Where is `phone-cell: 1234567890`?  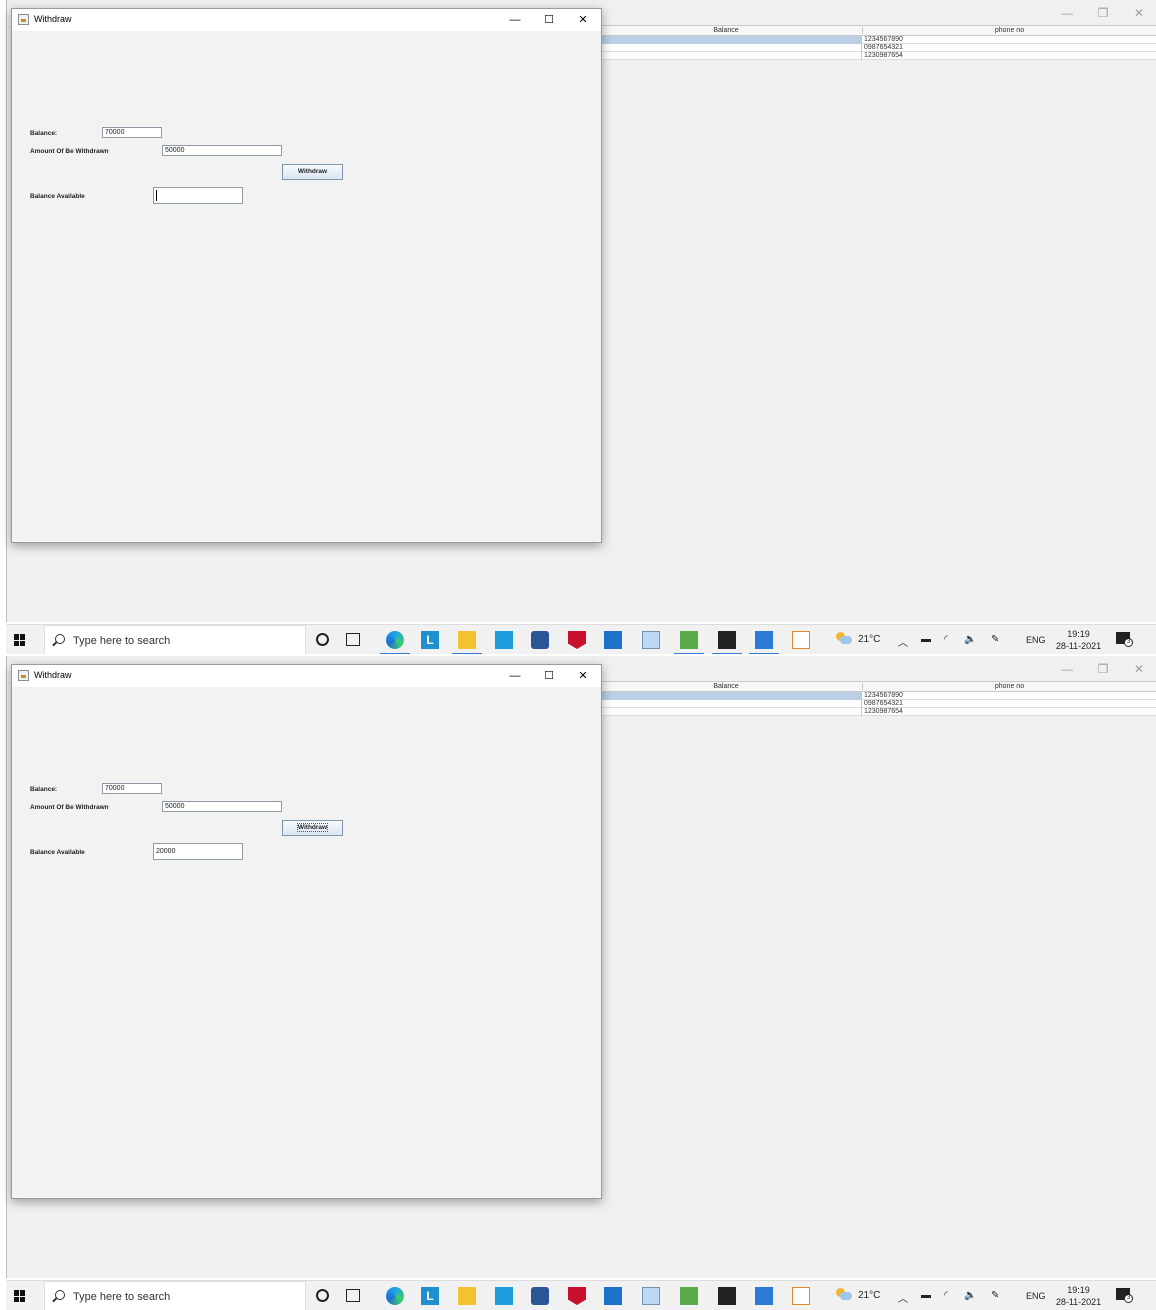
phone-cell: 1234567890 is located at coordinates (883, 695).